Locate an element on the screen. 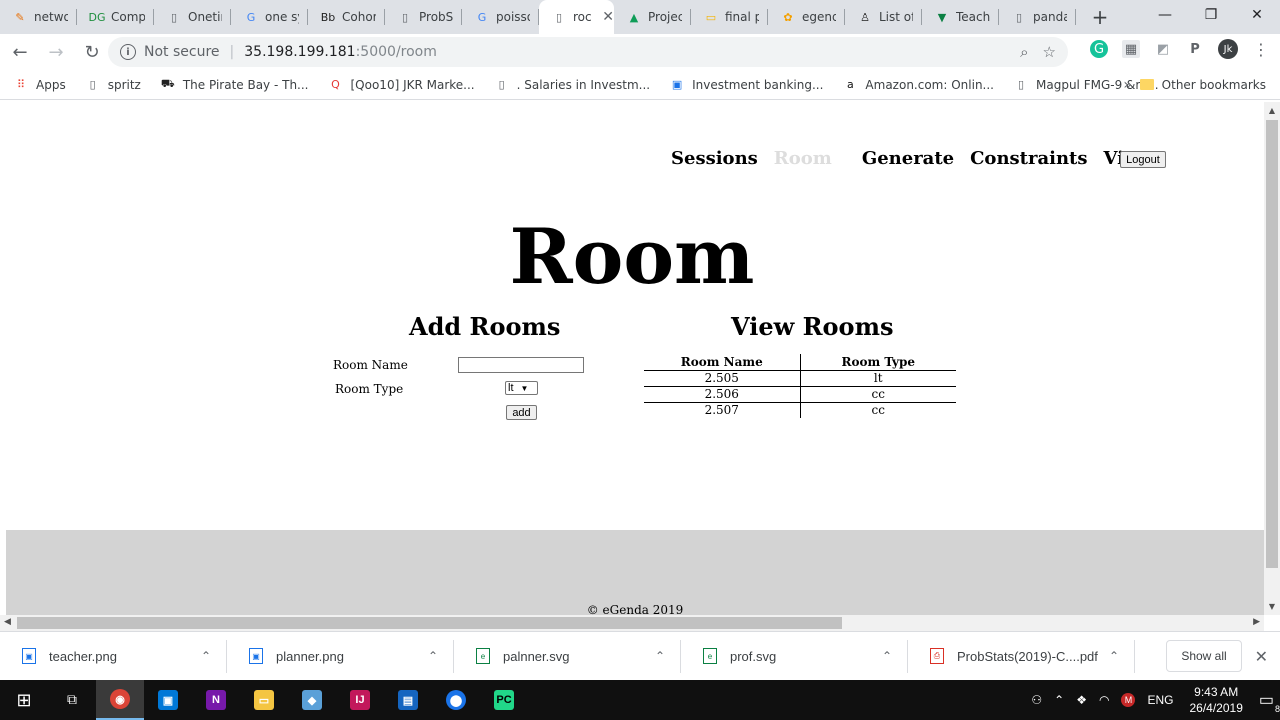 Image resolution: width=1280 pixels, height=720 pixels. bookmark-item: ▯ spritz is located at coordinates (113, 85).